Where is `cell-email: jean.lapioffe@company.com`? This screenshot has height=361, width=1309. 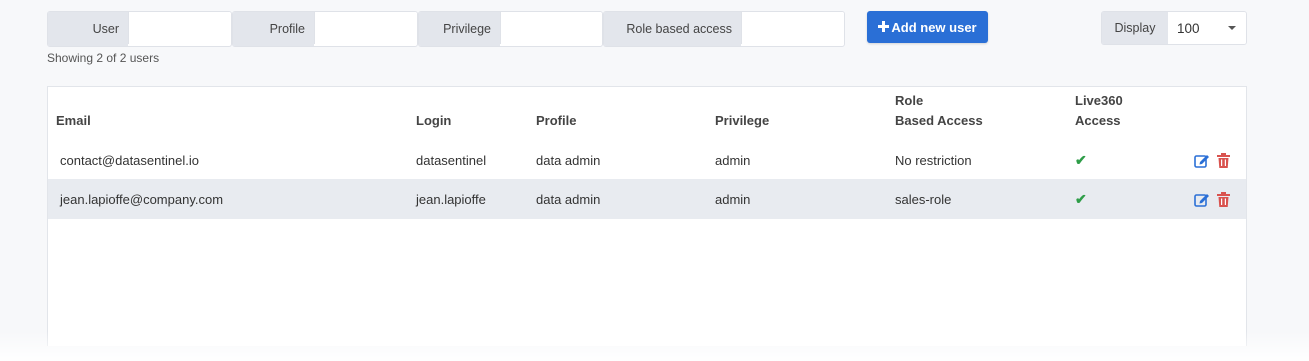 cell-email: jean.lapioffe@company.com is located at coordinates (142, 199).